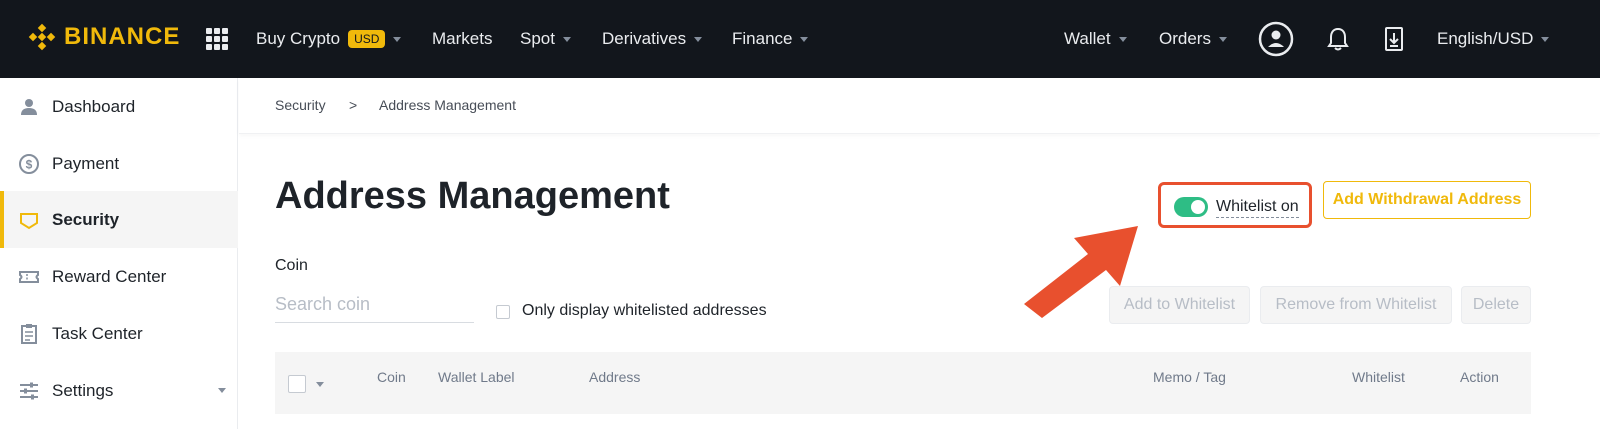  Describe the element at coordinates (300, 105) in the screenshot. I see `breadcrumb-security: Security` at that location.